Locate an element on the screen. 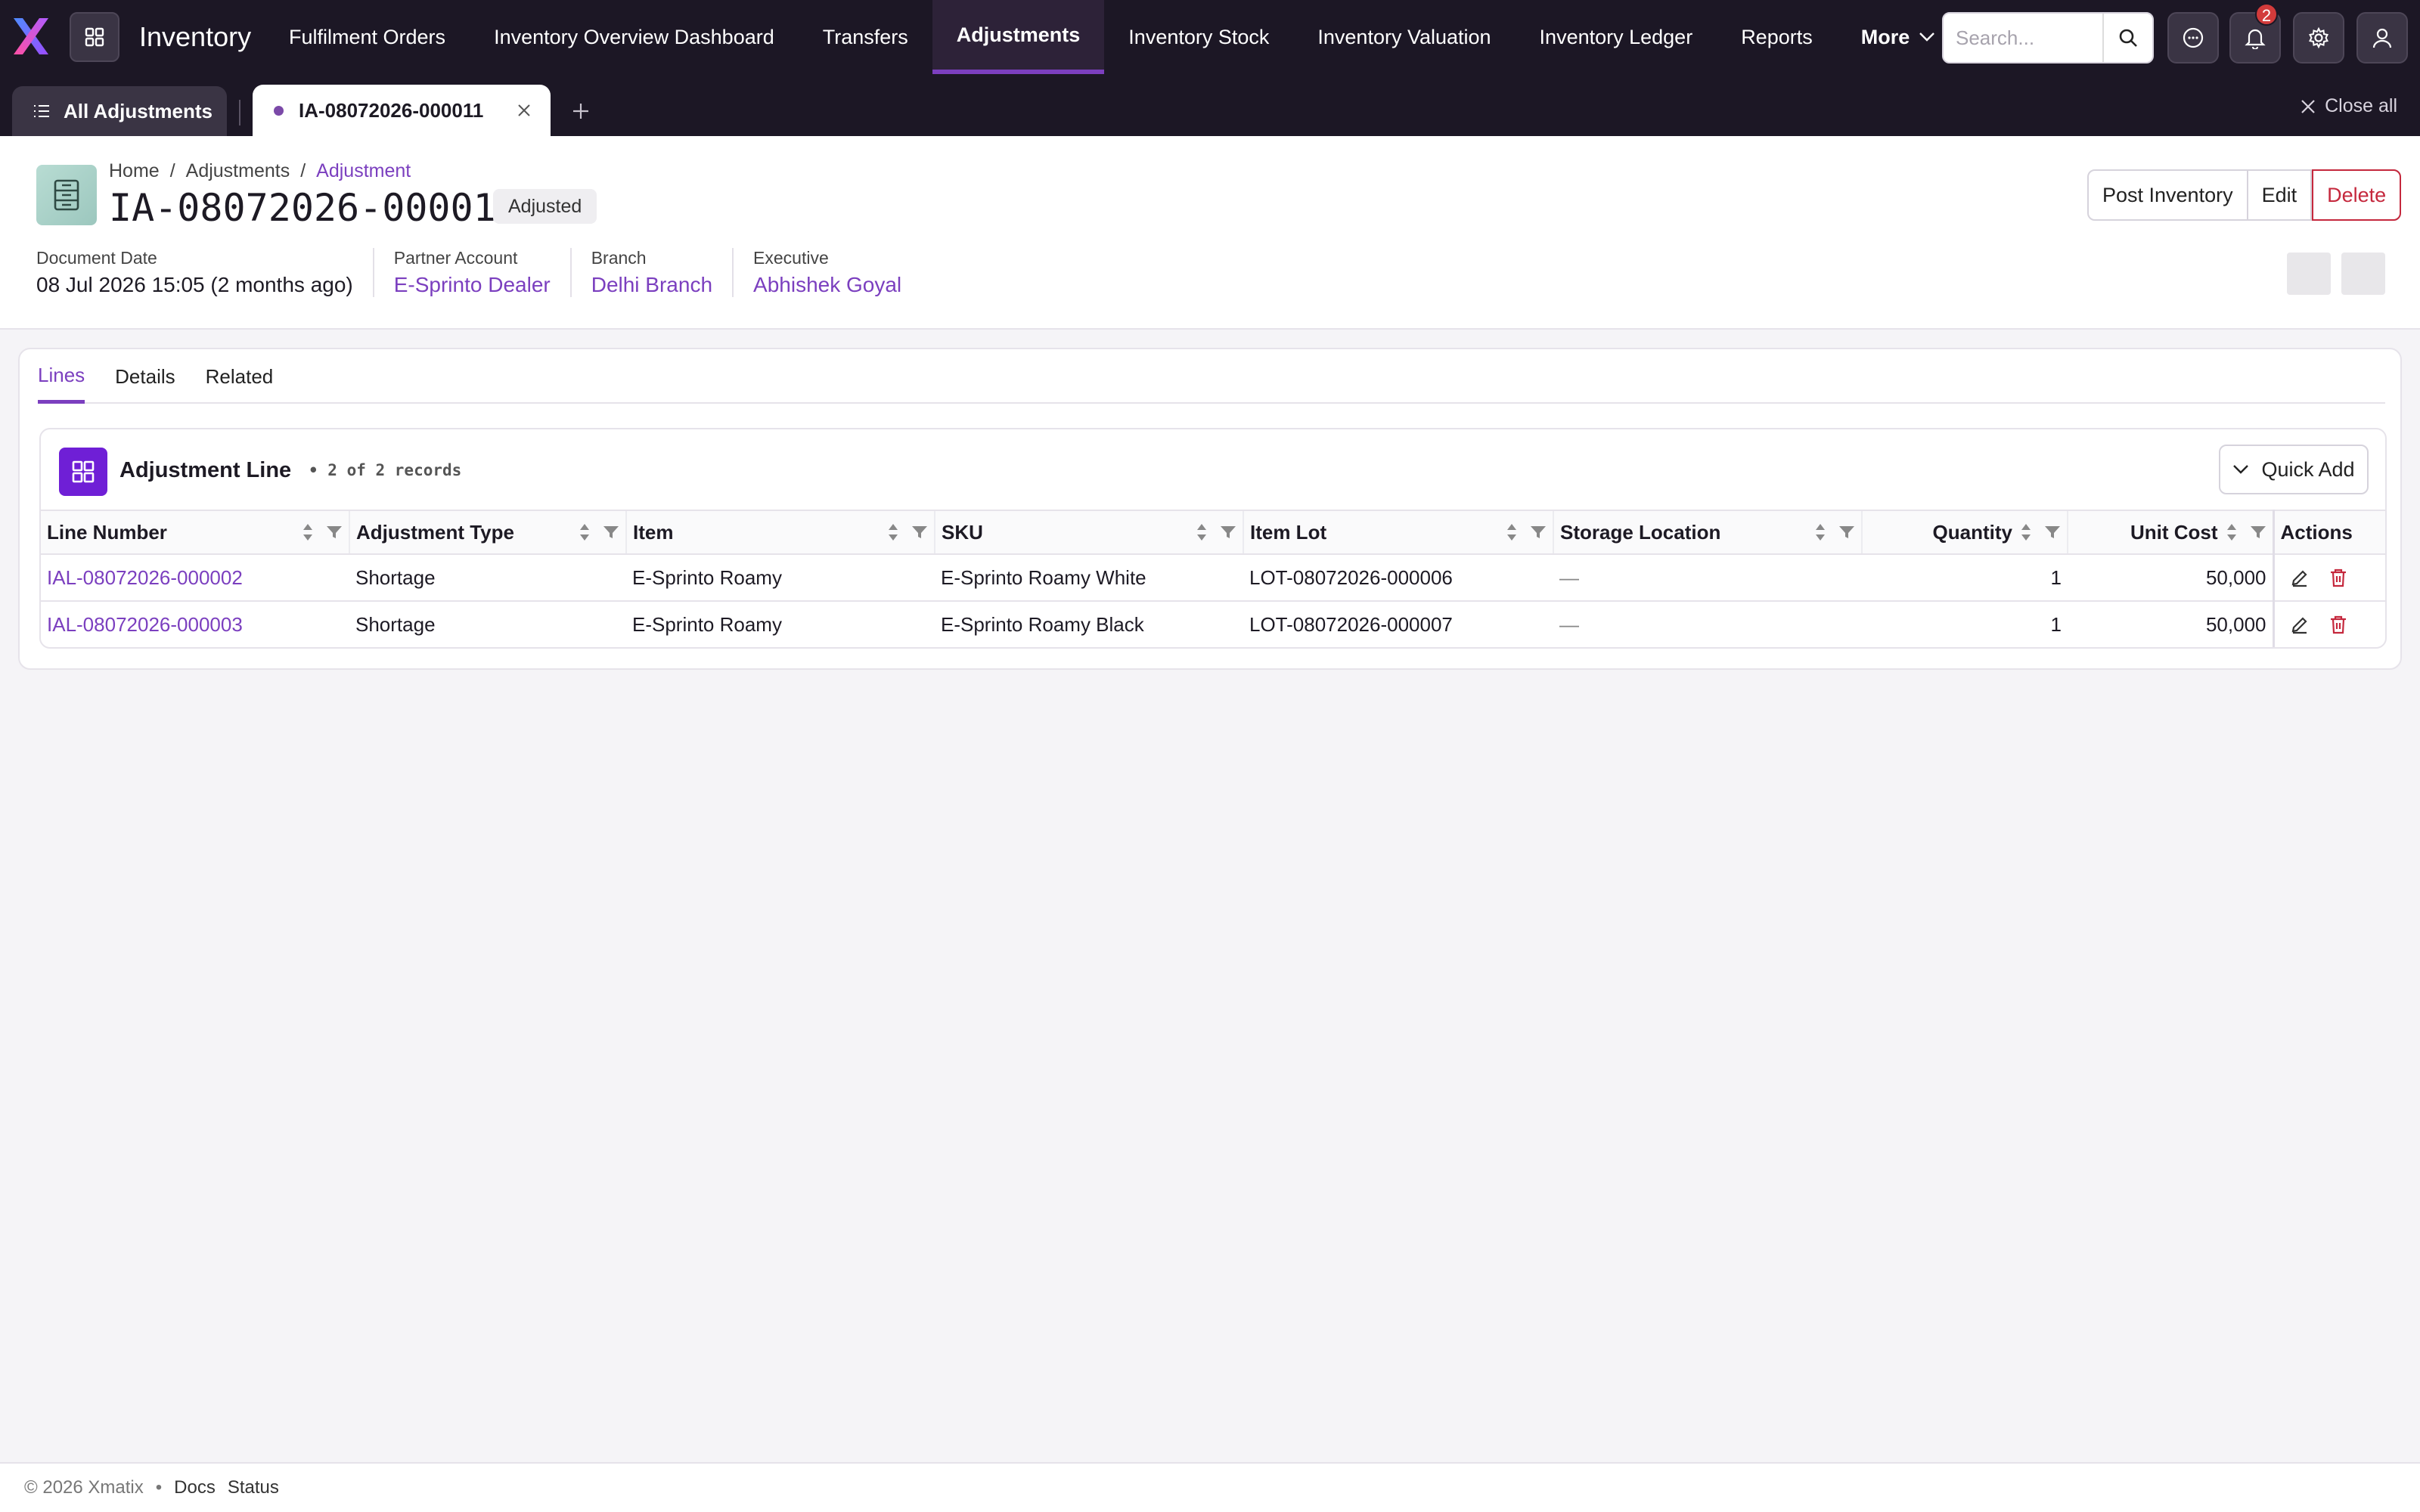  column-header-item-lot: Item Lot is located at coordinates (1398, 532).